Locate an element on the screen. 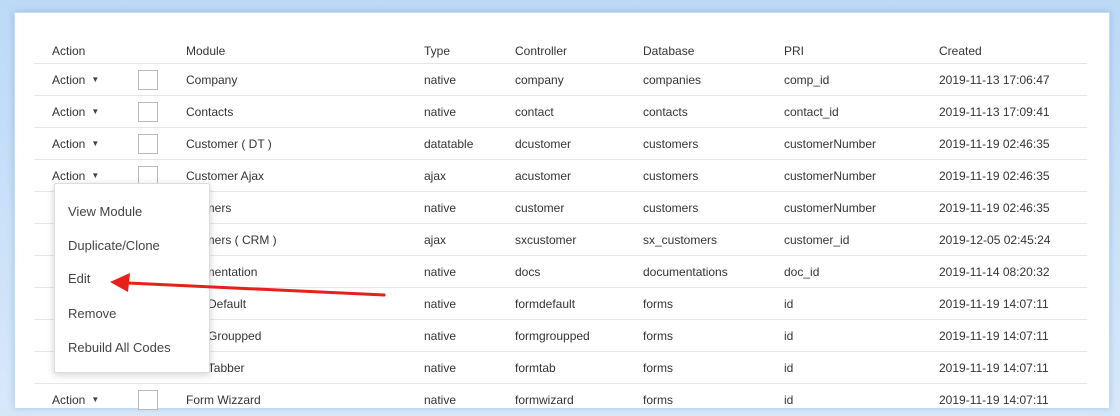 Image resolution: width=1120 pixels, height=416 pixels. menu-item-view-module: View Module is located at coordinates (105, 211).